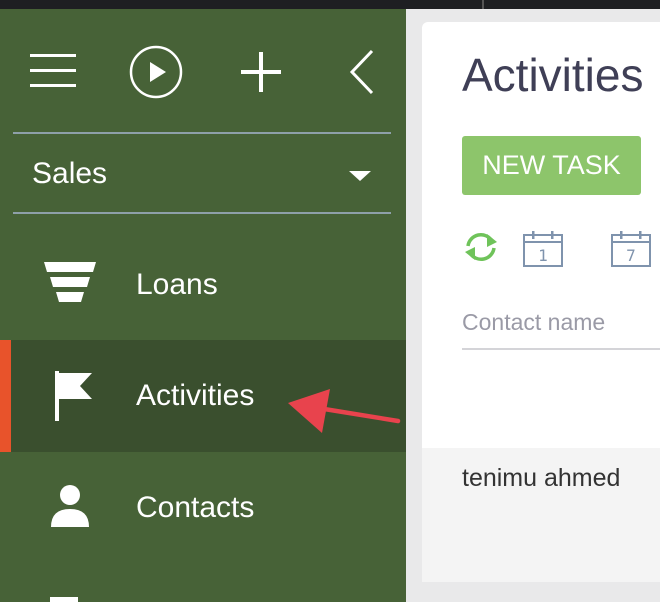 Image resolution: width=660 pixels, height=602 pixels. I want to click on calendar-week-icon: 7, so click(631, 251).